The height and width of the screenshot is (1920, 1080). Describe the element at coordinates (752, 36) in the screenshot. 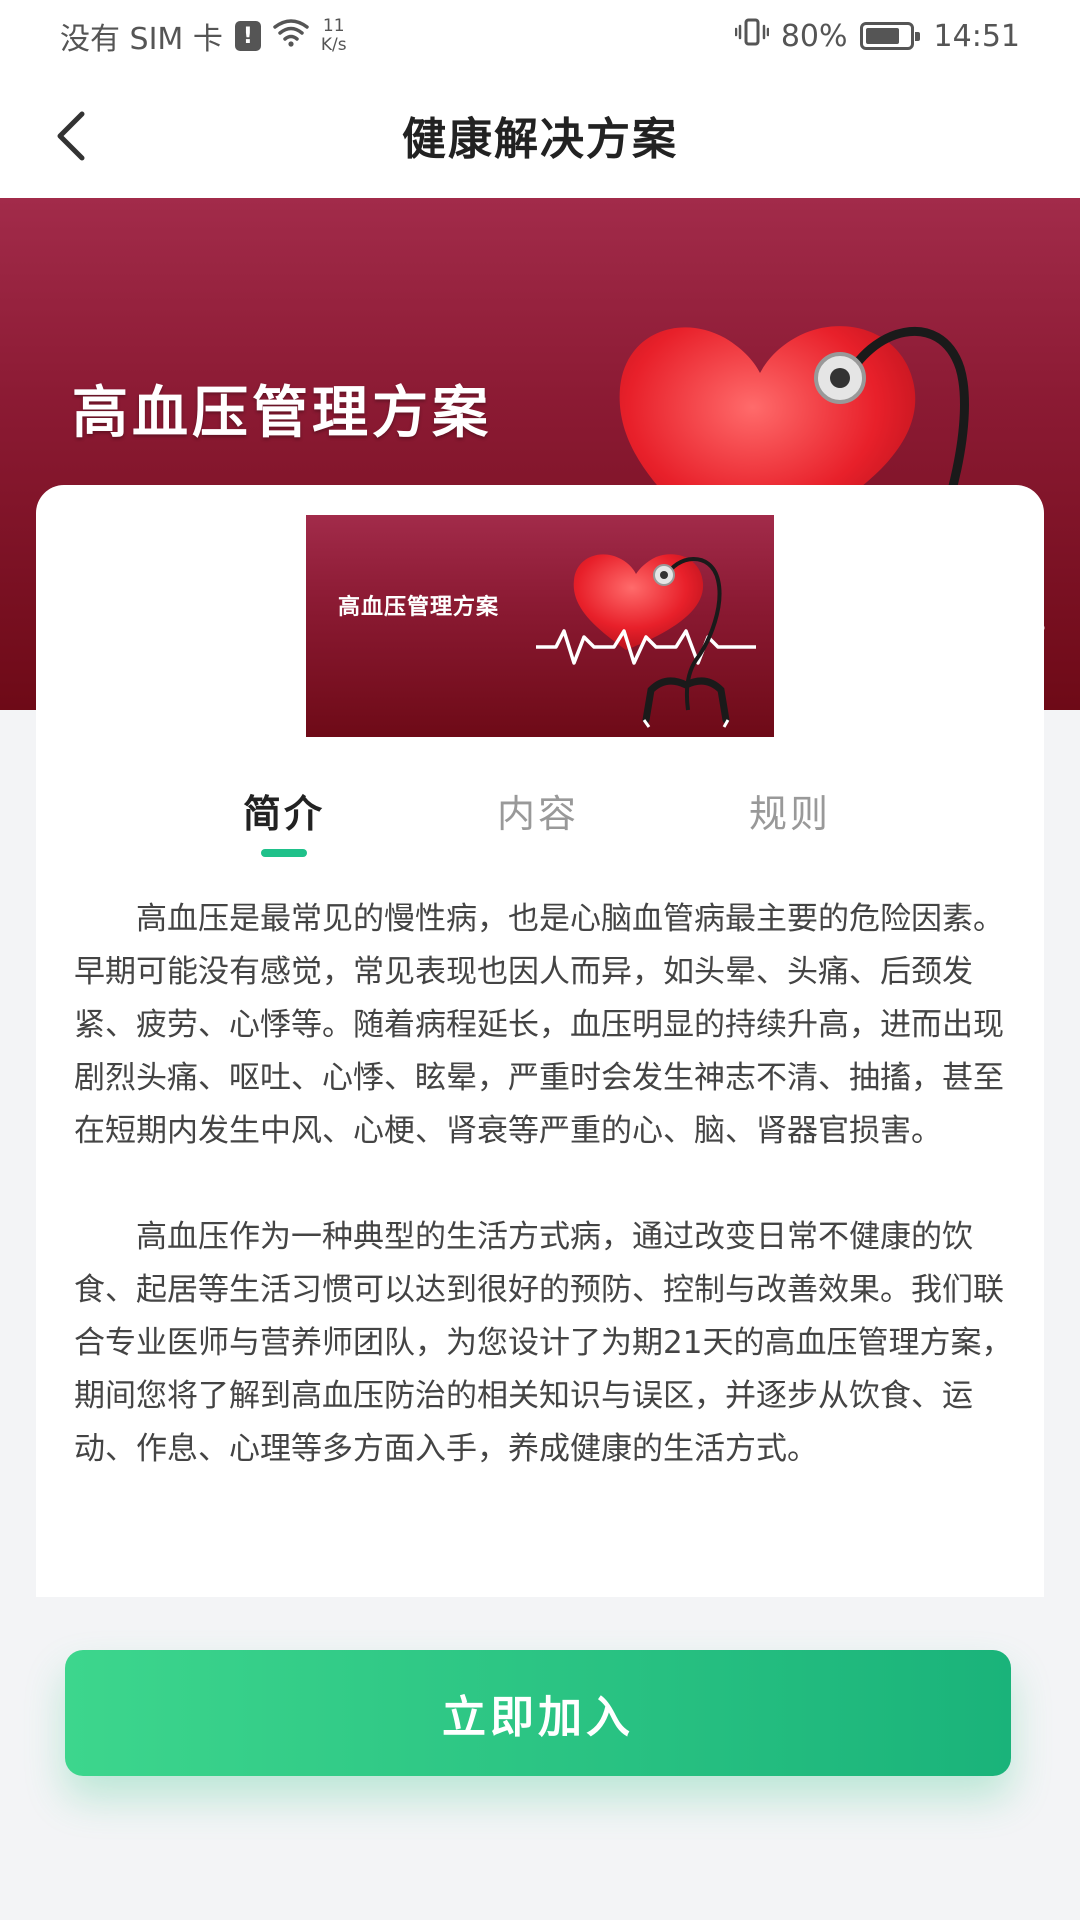

I see `vibrate-icon` at that location.